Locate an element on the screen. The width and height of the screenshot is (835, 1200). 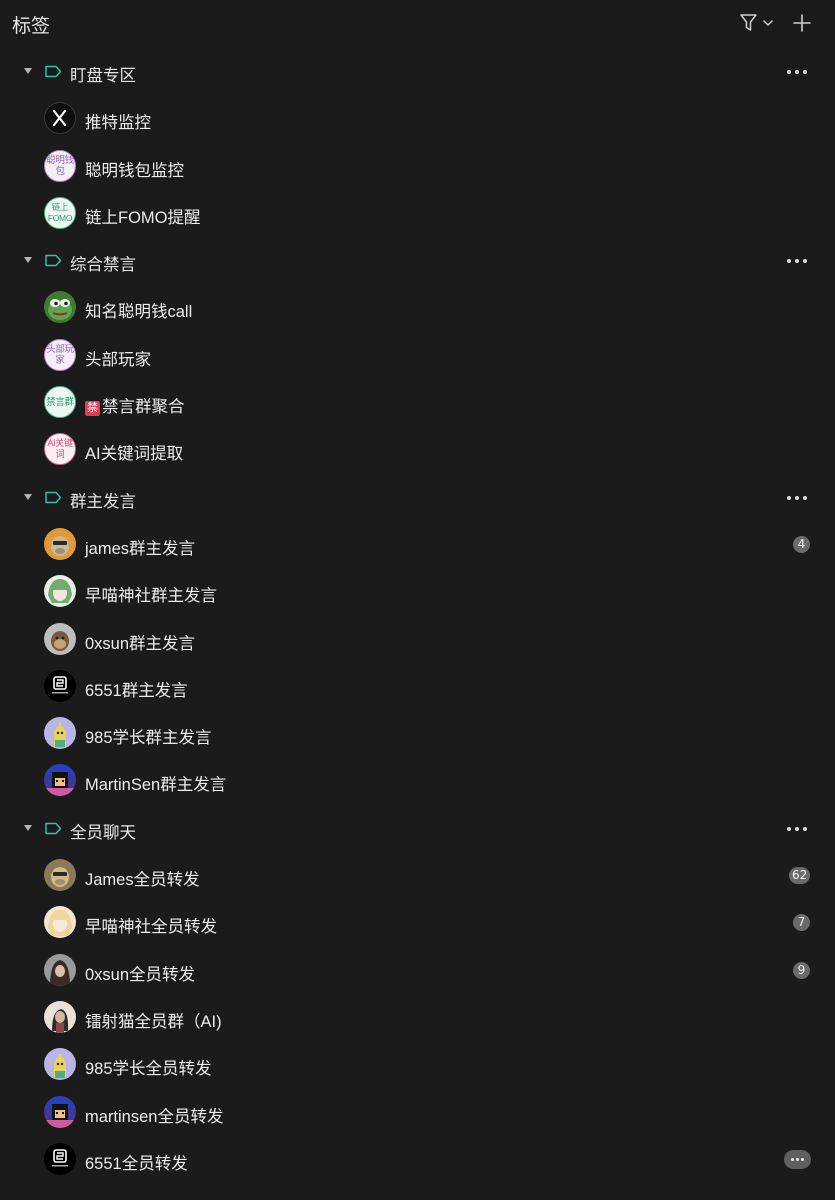
list-item-label: 镭射猫全员群（AI) is located at coordinates (153, 1021).